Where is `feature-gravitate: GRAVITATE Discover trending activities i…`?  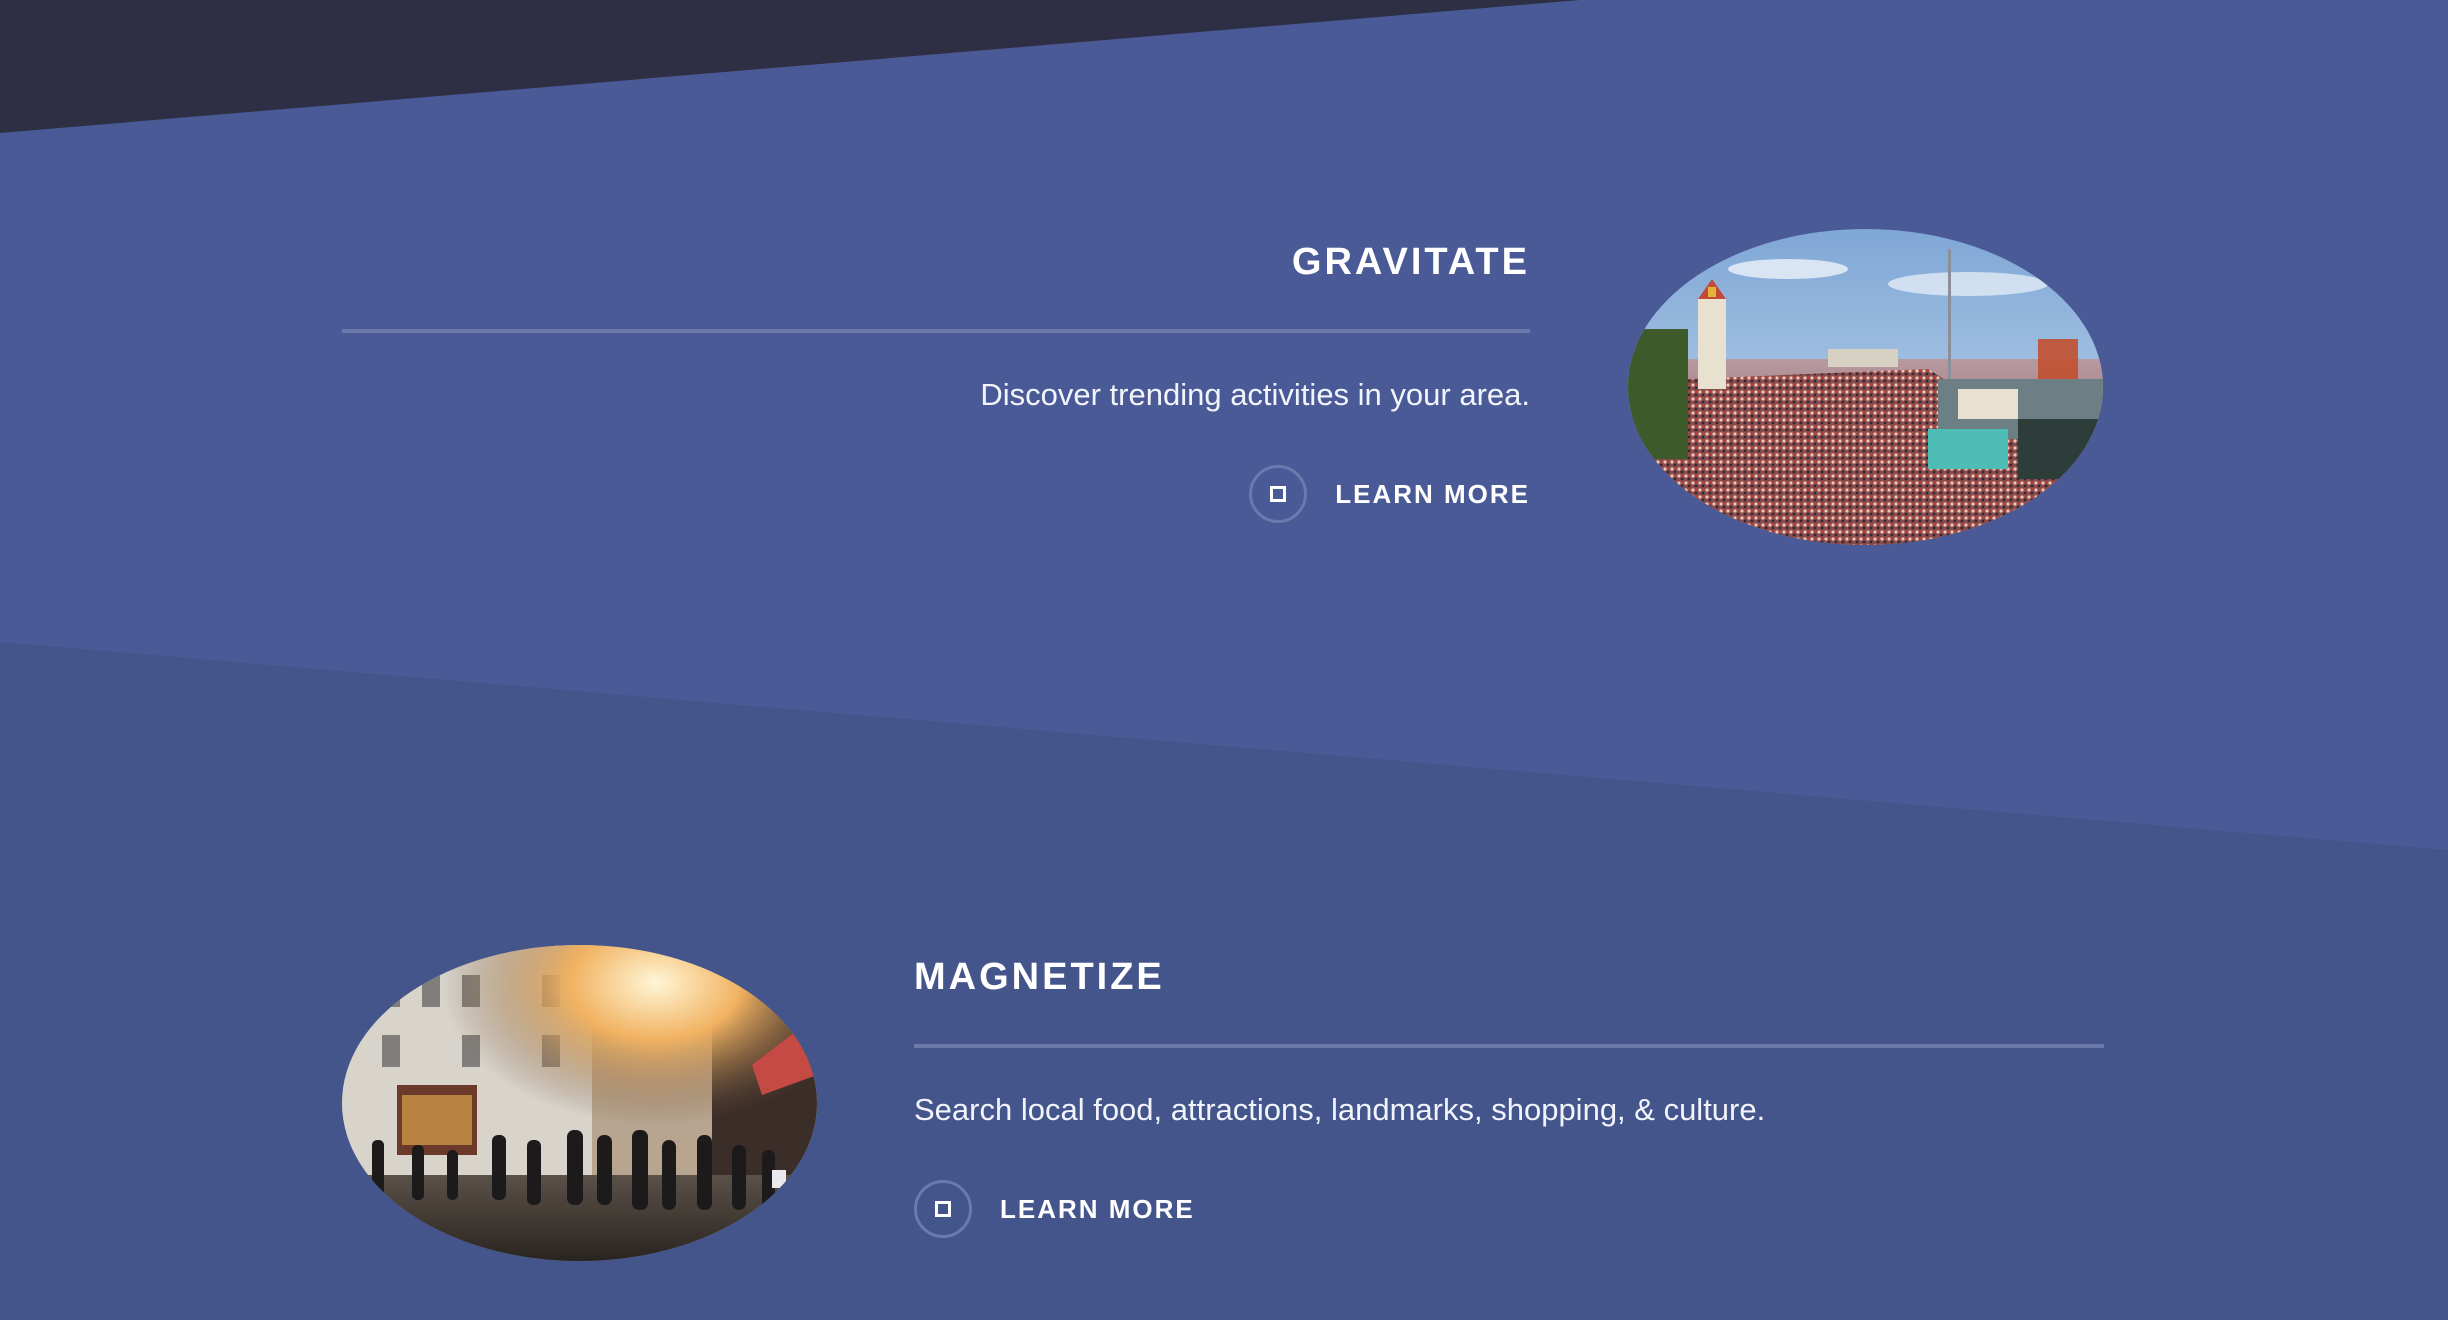
feature-gravitate: GRAVITATE Discover trending activities i… is located at coordinates (936, 374).